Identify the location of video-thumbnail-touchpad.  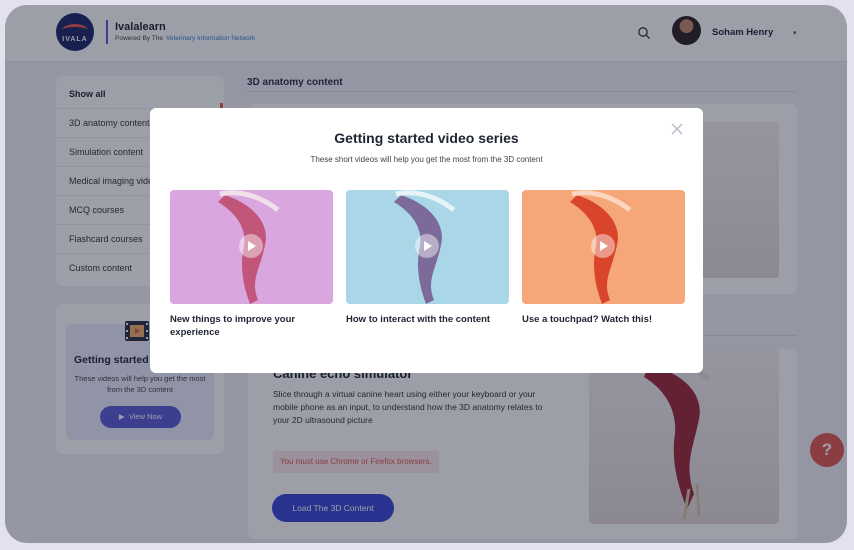
(603, 247).